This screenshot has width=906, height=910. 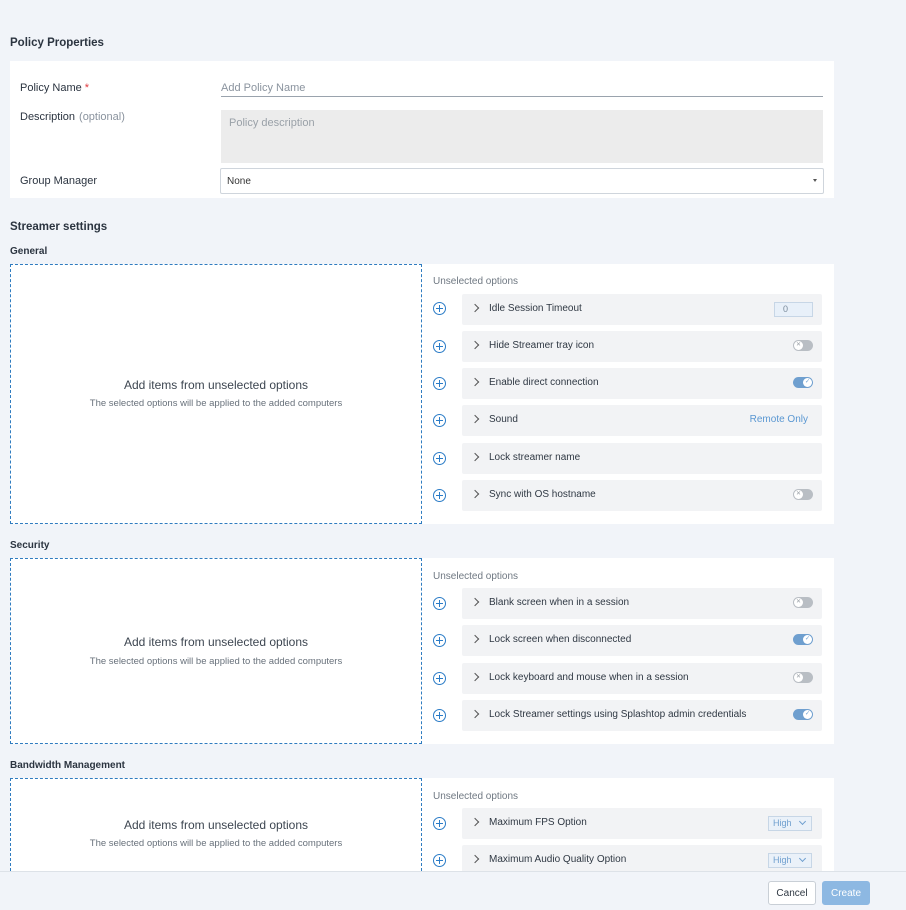 I want to click on general-unselected-label: Unselected options, so click(x=476, y=281).